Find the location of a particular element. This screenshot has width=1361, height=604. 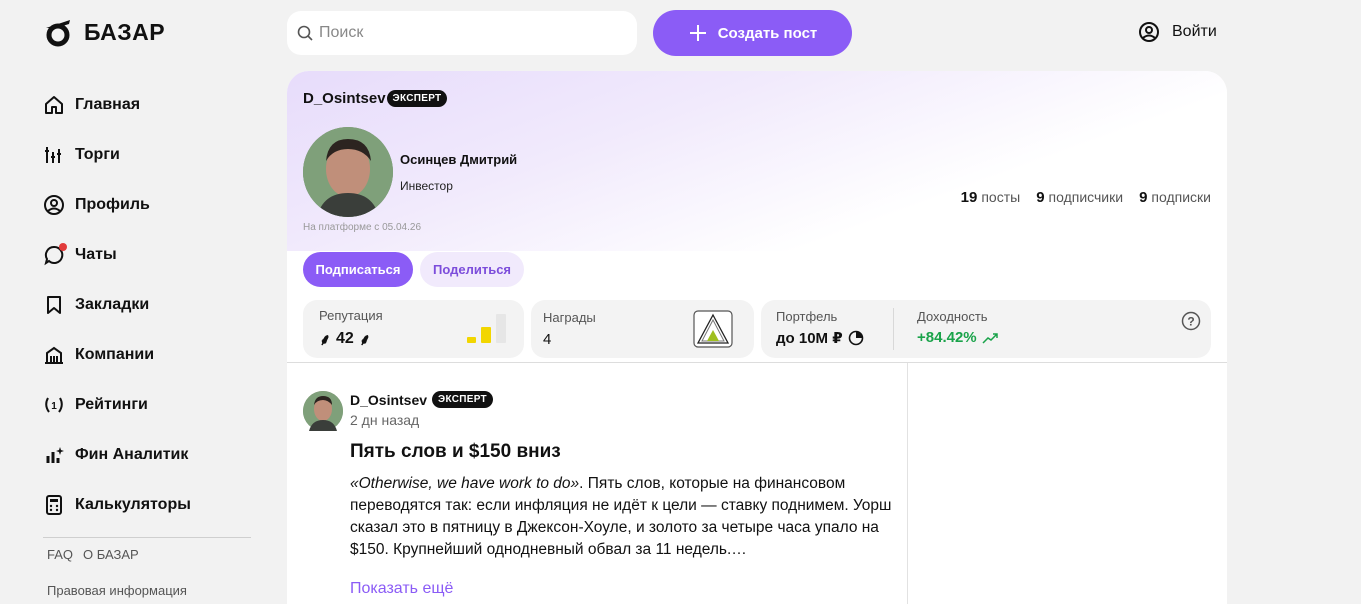

pie-chart-icon is located at coordinates (856, 338).